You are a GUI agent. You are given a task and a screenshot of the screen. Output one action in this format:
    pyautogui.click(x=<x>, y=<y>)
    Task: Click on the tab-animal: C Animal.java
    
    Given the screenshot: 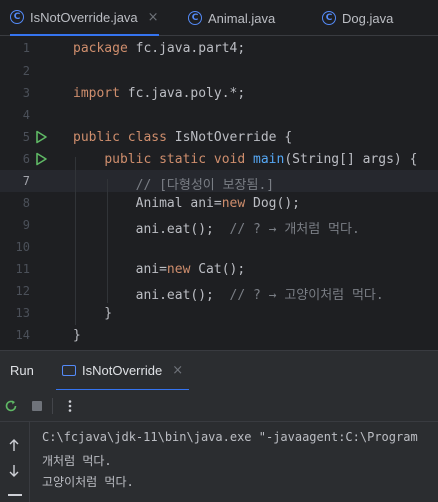 What is the action you would take?
    pyautogui.click(x=231, y=18)
    